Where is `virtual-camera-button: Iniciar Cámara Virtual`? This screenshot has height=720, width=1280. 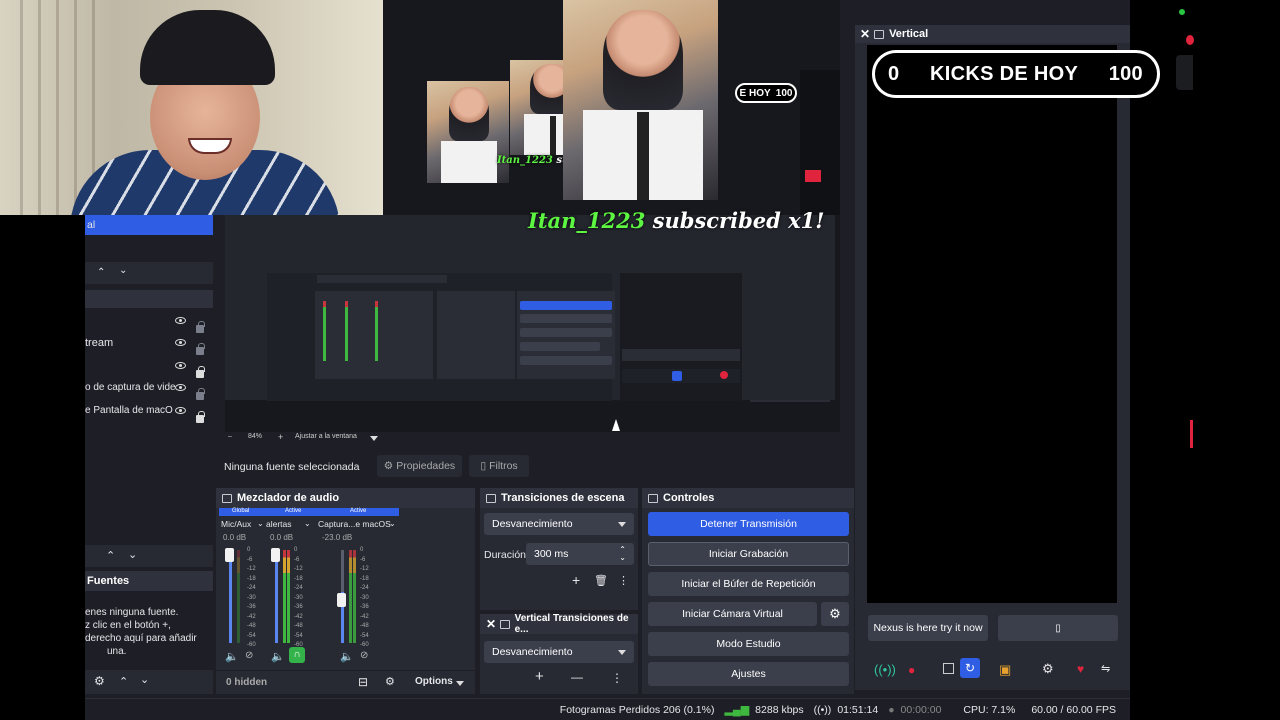
virtual-camera-button: Iniciar Cámara Virtual is located at coordinates (732, 614).